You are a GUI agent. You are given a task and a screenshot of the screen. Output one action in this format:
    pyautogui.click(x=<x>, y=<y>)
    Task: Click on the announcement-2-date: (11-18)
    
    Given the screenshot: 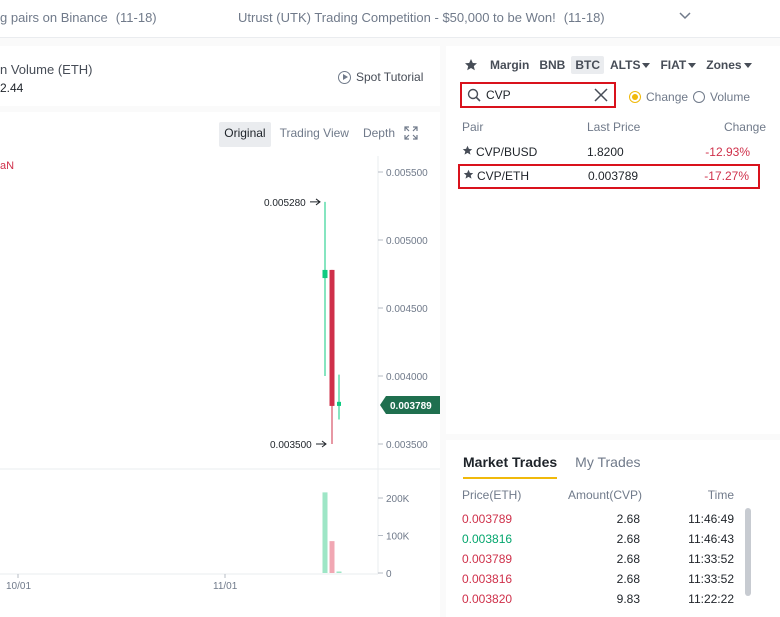 What is the action you would take?
    pyautogui.click(x=584, y=17)
    